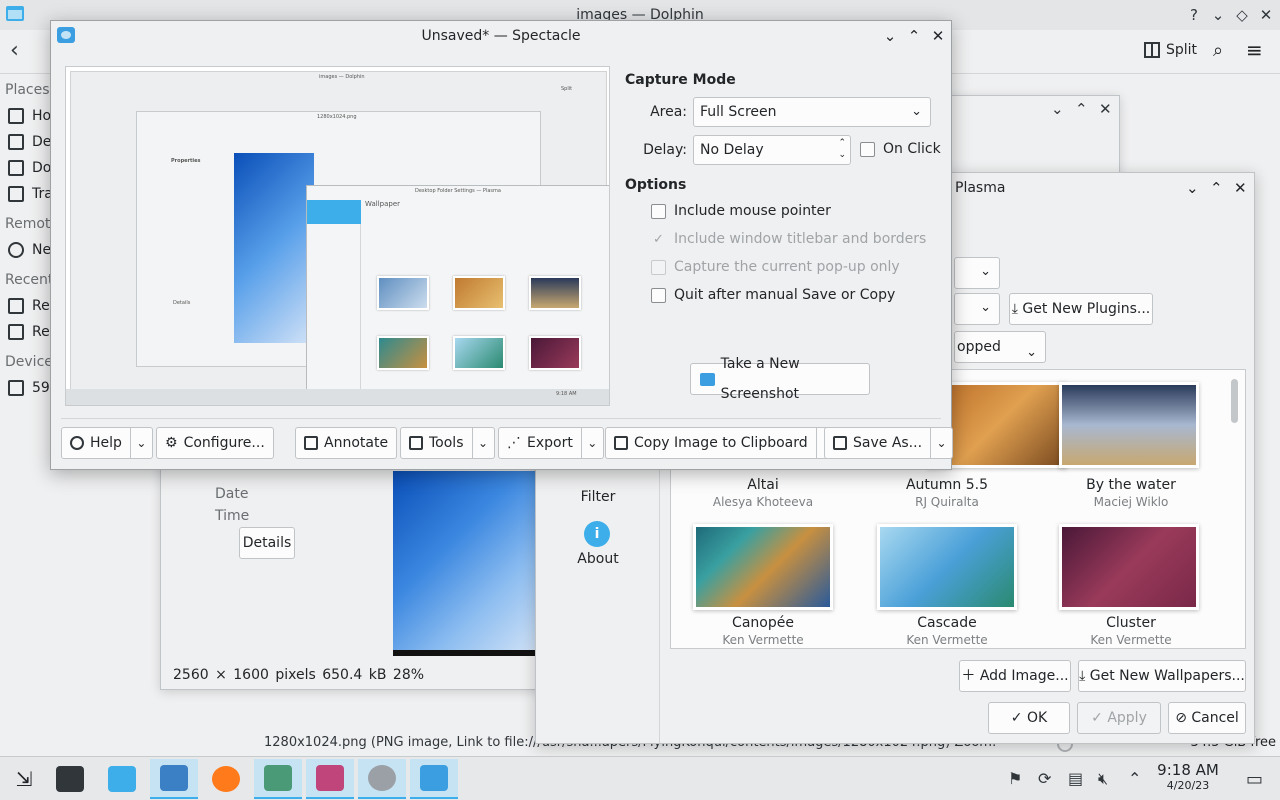 The width and height of the screenshot is (1280, 800). Describe the element at coordinates (1105, 109) in the screenshot. I see `viewer-close-icon: ✕` at that location.